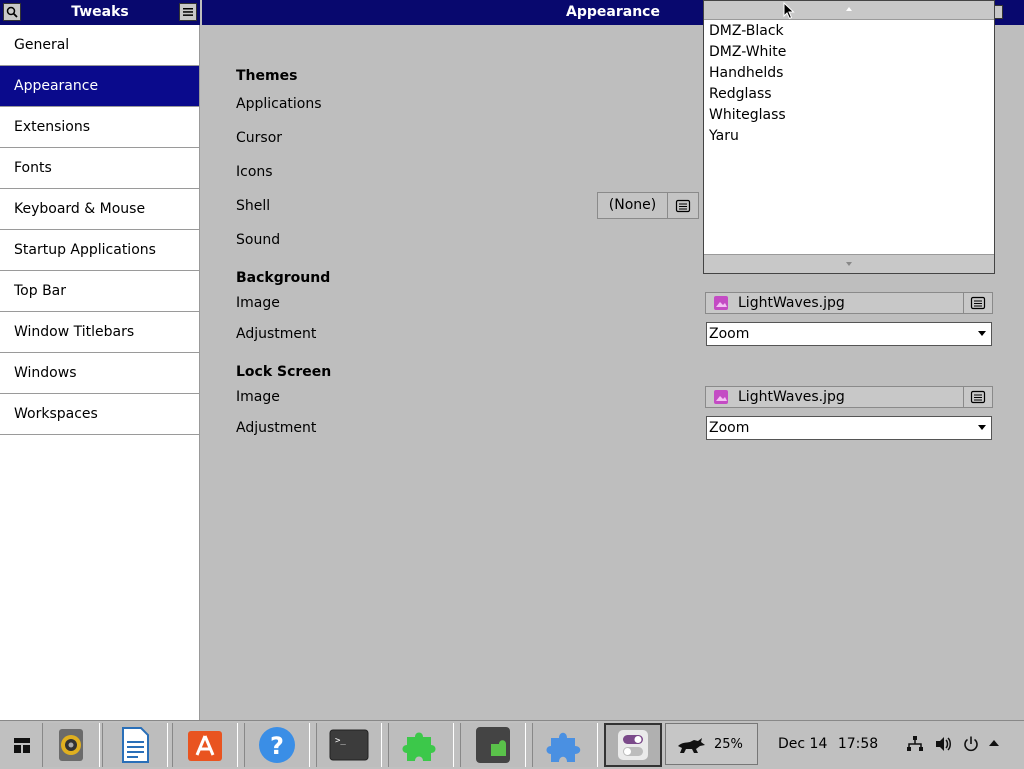 The image size is (1024, 769). I want to click on extension-manager-icon, so click(493, 745).